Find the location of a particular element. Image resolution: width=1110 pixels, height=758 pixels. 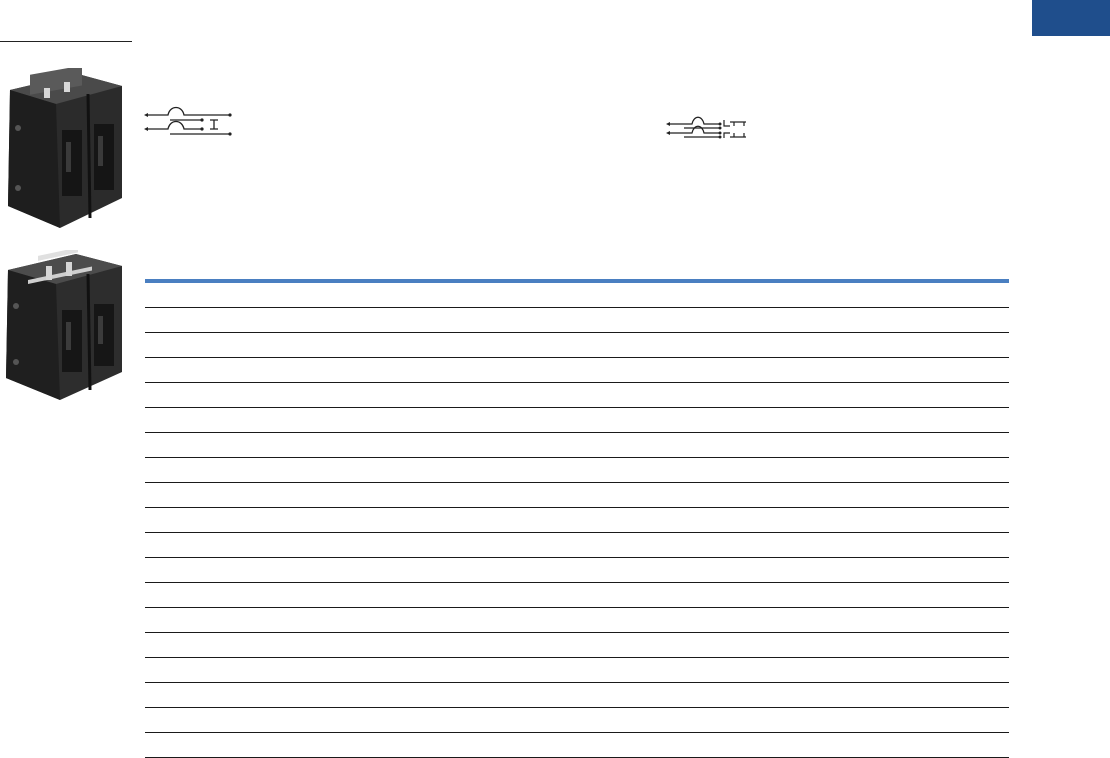

quadplex-wiring-diagram-icon is located at coordinates (706, 127).